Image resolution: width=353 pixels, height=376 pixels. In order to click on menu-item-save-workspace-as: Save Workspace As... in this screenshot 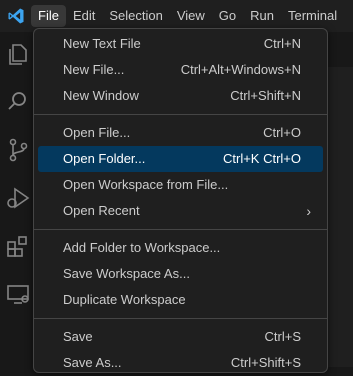, I will do `click(180, 274)`.